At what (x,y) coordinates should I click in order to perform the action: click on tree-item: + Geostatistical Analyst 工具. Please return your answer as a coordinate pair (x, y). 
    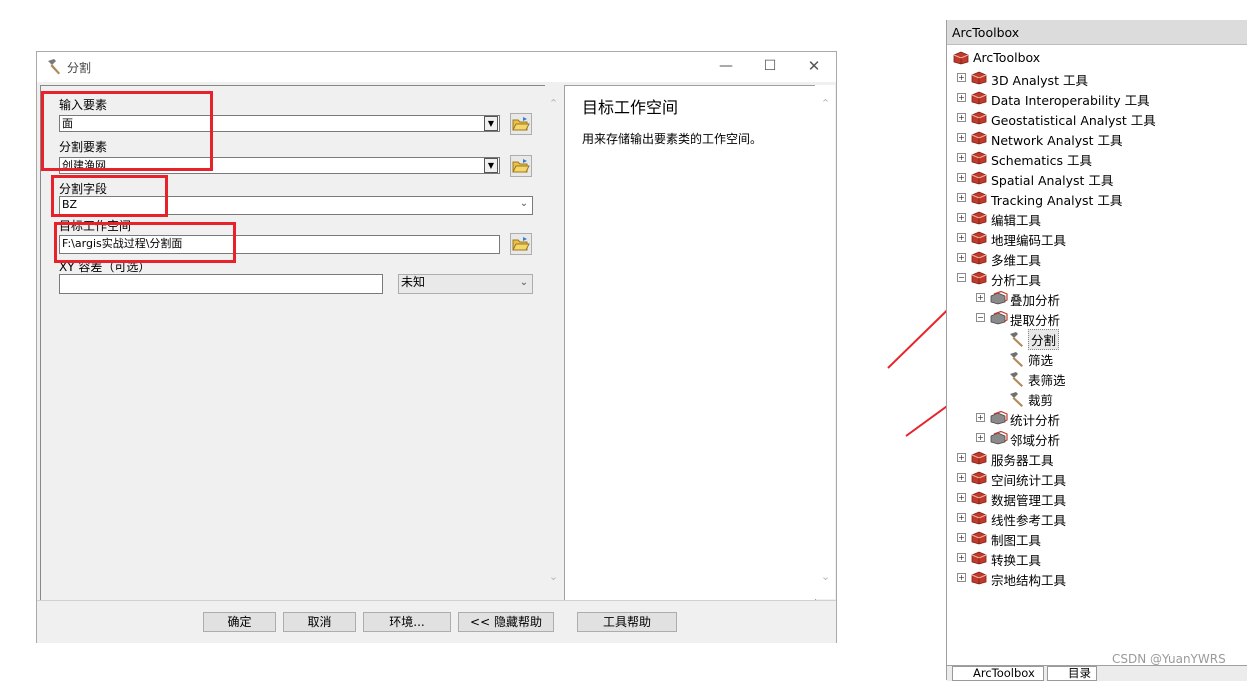
    Looking at the image, I should click on (1097, 118).